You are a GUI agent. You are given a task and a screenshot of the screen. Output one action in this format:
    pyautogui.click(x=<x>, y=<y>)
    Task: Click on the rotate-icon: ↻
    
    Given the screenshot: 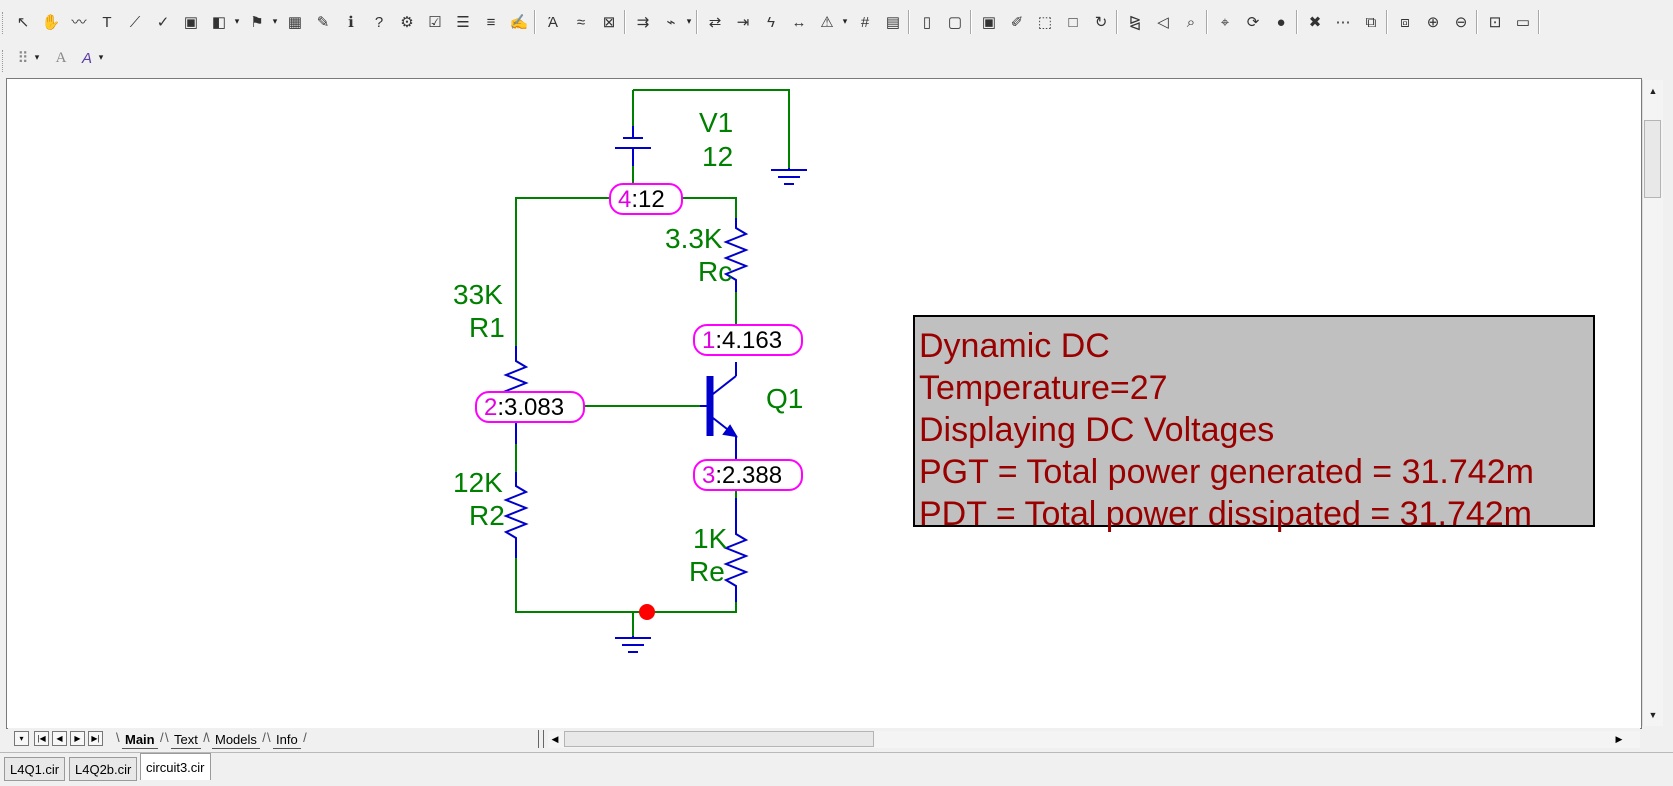 What is the action you would take?
    pyautogui.click(x=1101, y=22)
    